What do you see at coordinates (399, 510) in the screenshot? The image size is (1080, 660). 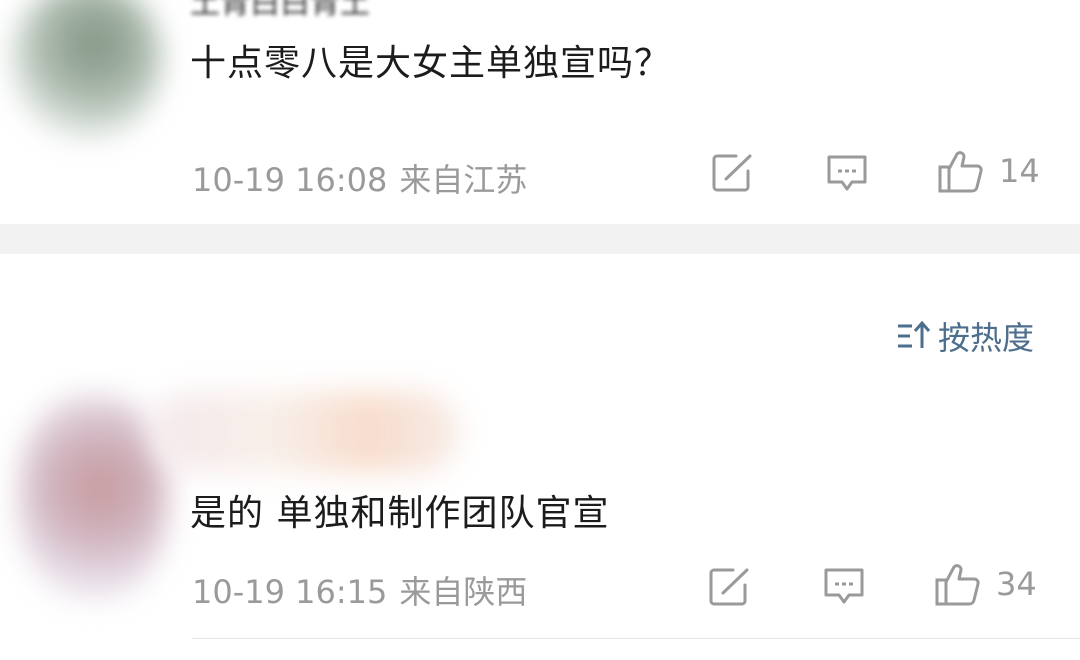 I see `comment-text: 是的 单独和制作团队官宣` at bounding box center [399, 510].